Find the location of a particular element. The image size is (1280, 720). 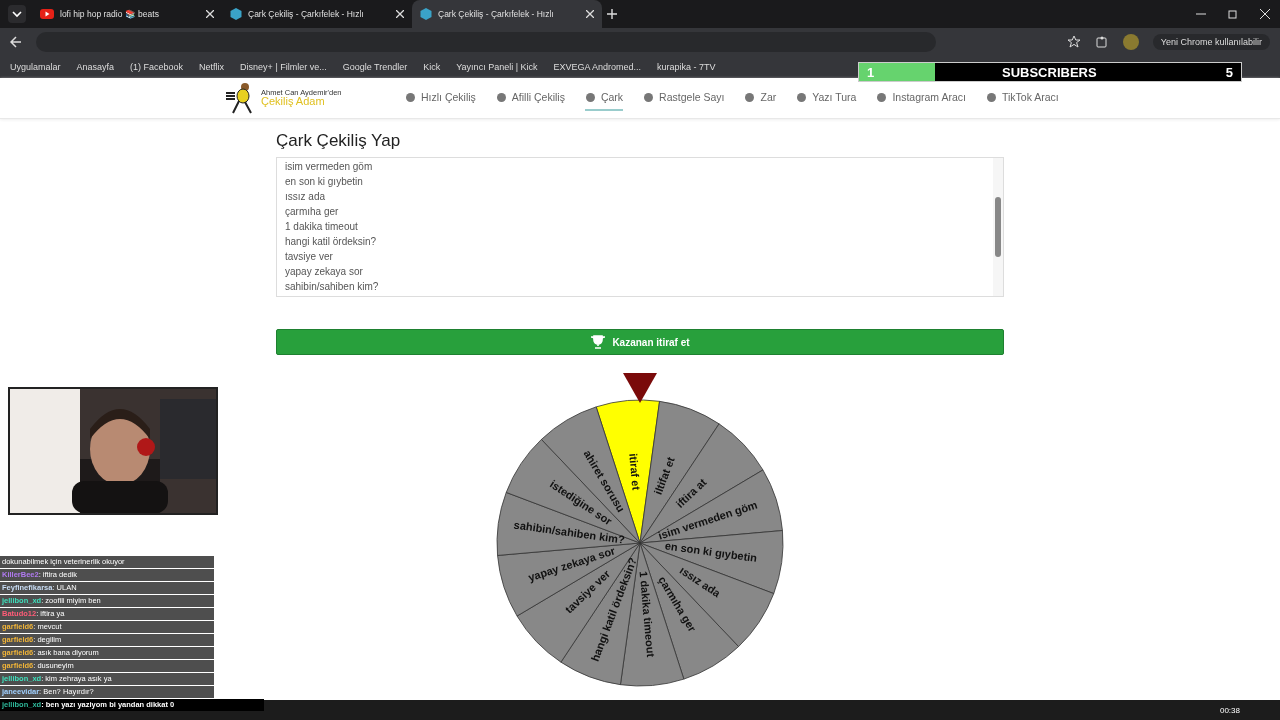

nav-link: TikTok Aracı is located at coordinates (1022, 98).